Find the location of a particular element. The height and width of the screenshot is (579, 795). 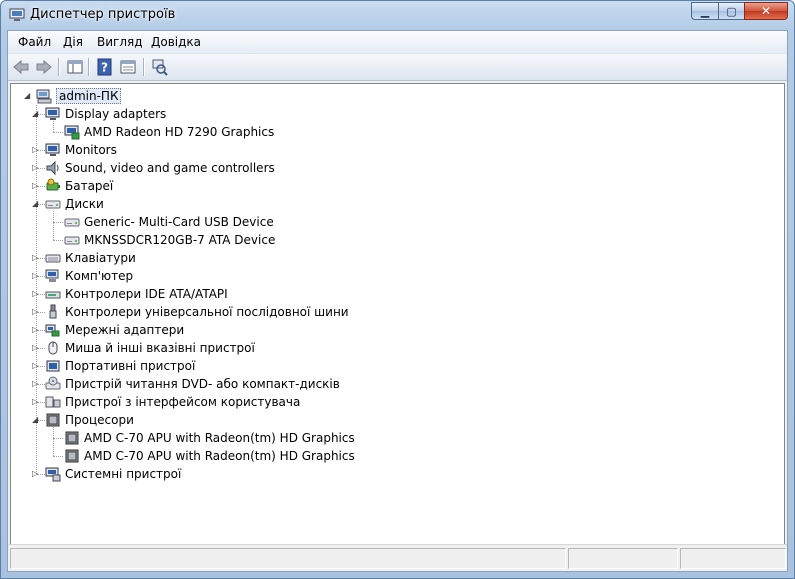

speaker-icon is located at coordinates (52, 168).